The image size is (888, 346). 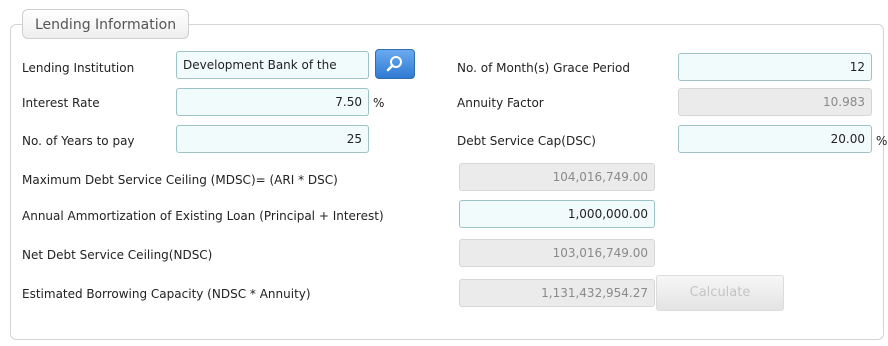 I want to click on search-icon, so click(x=394, y=64).